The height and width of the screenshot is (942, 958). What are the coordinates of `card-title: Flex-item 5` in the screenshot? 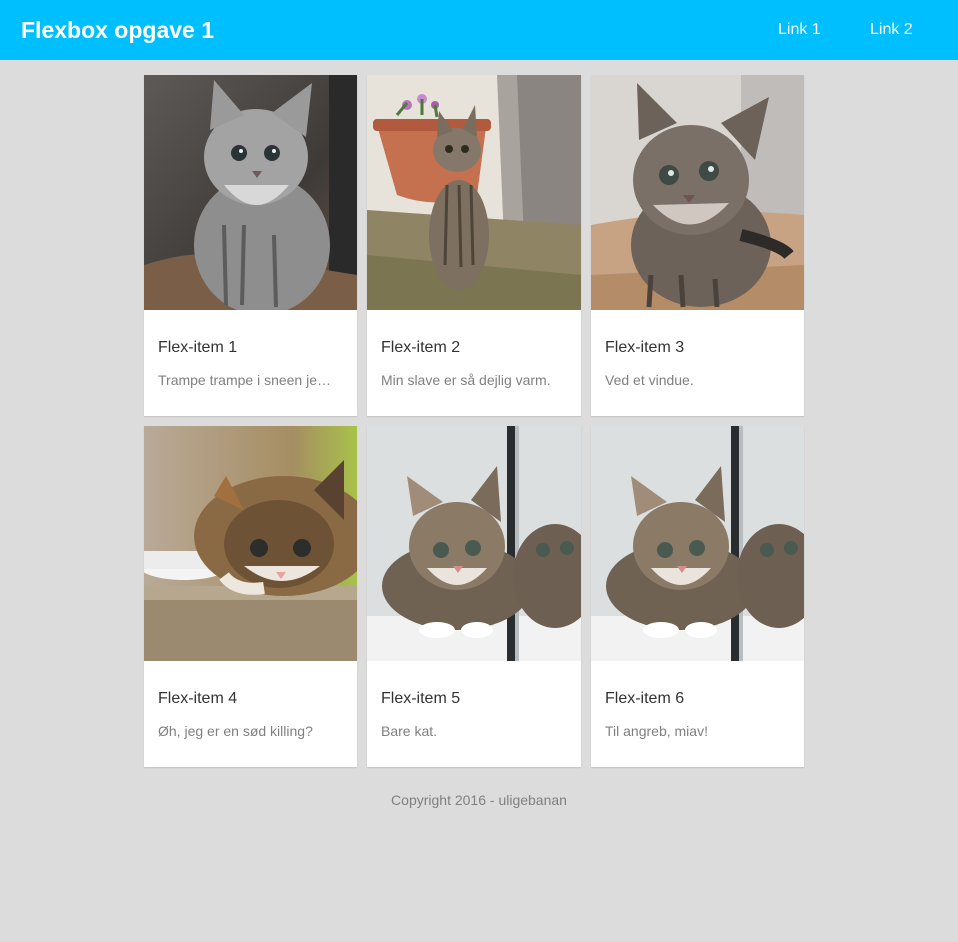 It's located at (421, 698).